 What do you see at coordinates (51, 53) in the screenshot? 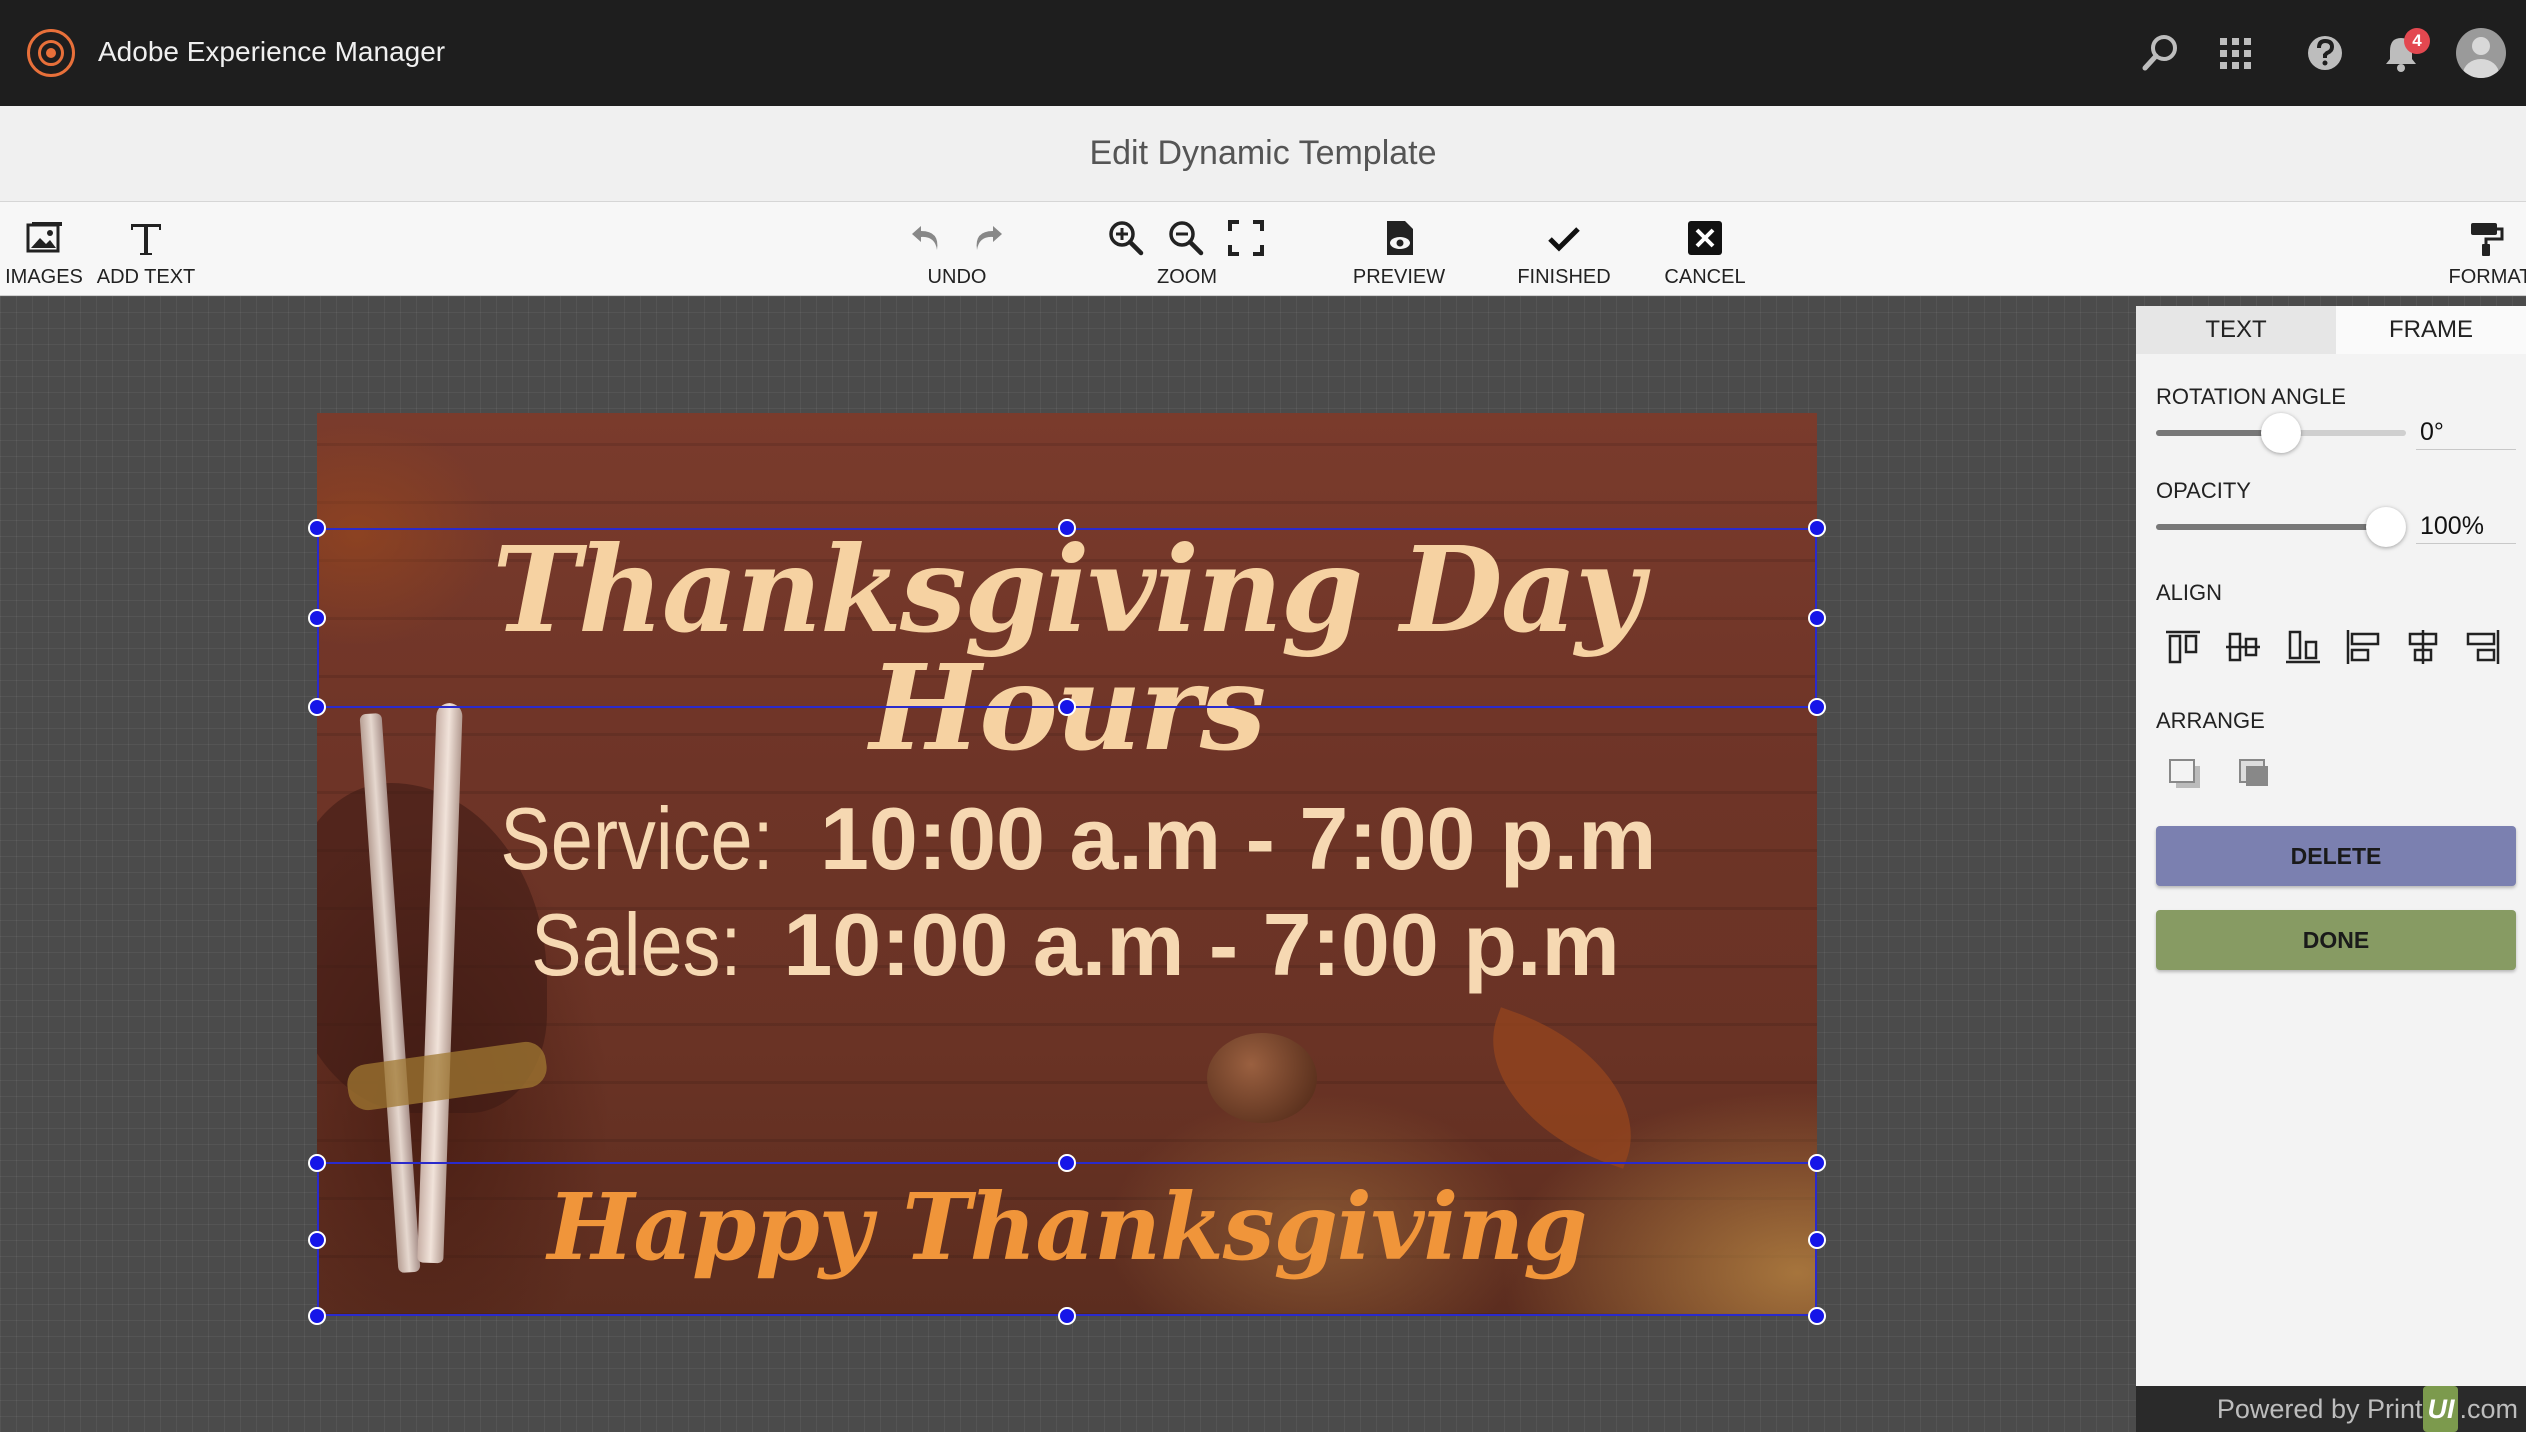
I see `aem-logo-icon` at bounding box center [51, 53].